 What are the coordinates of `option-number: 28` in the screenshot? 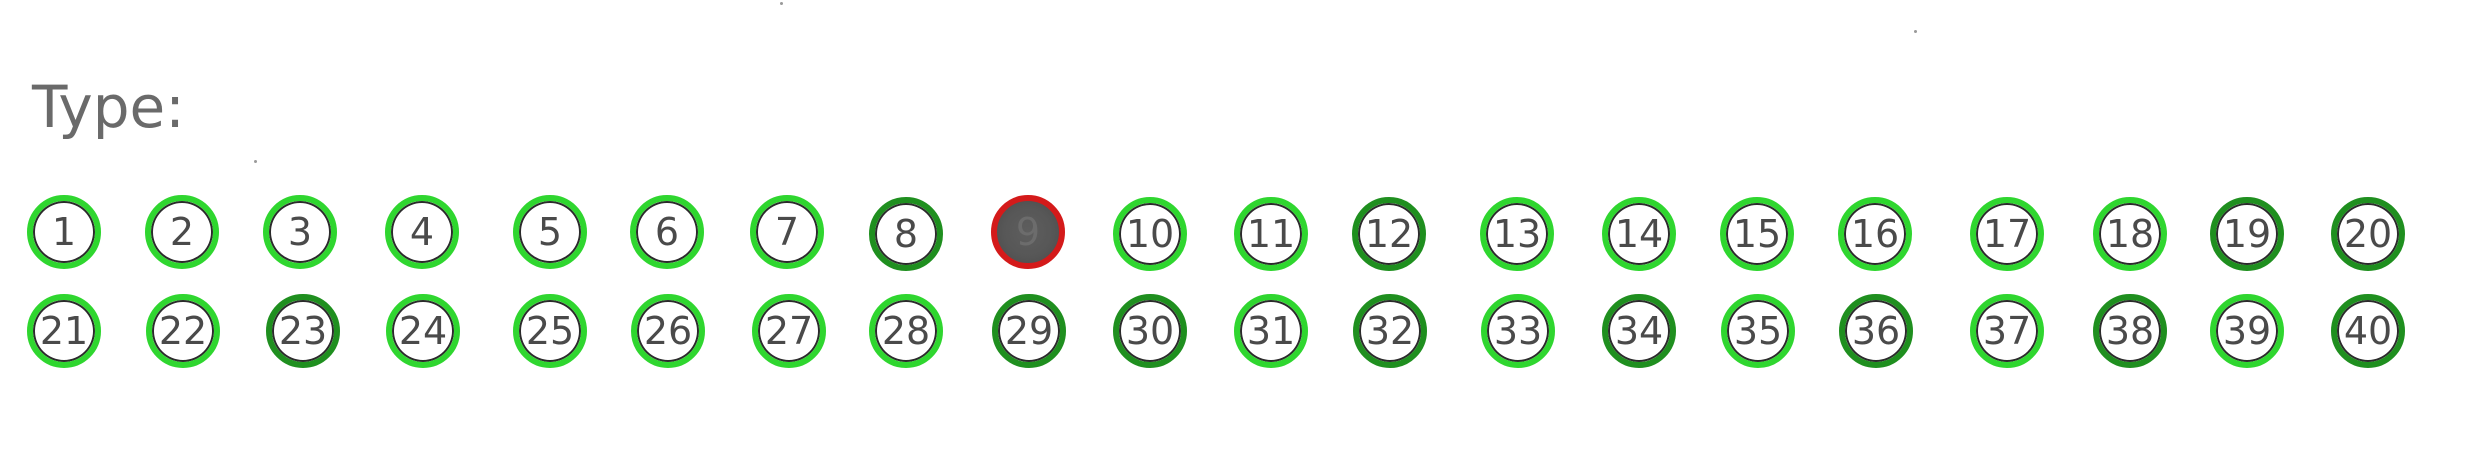 It's located at (906, 331).